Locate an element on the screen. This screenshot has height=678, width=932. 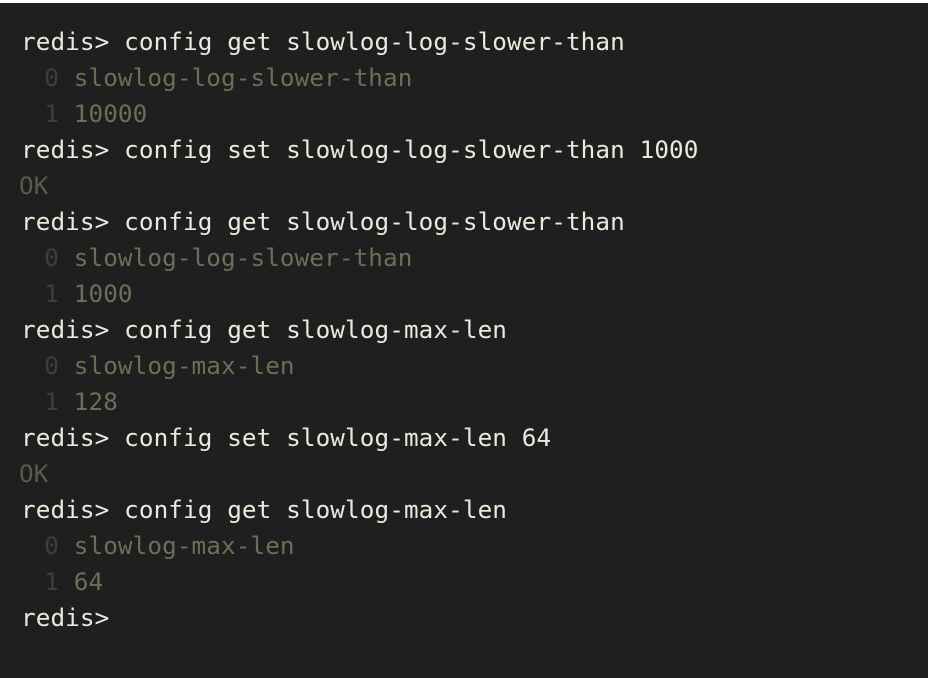
result-item: 1 128 is located at coordinates (360, 402).